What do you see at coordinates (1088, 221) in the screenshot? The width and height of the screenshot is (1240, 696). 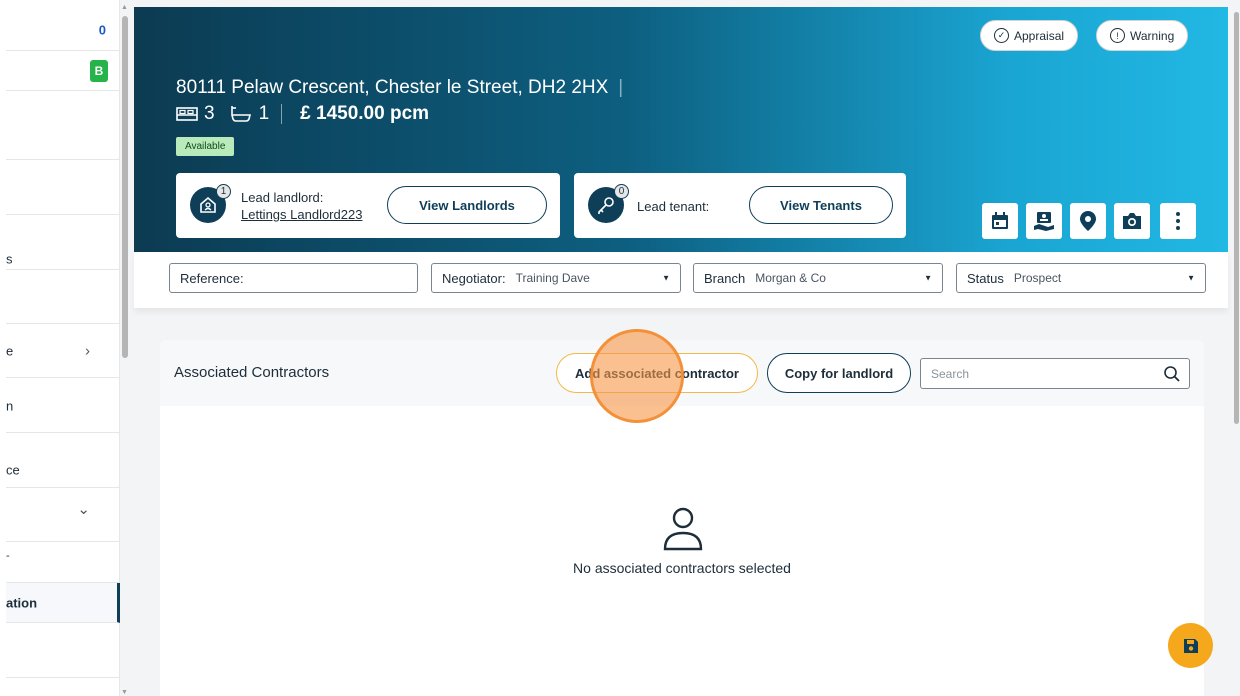 I see `location-pin-icon` at bounding box center [1088, 221].